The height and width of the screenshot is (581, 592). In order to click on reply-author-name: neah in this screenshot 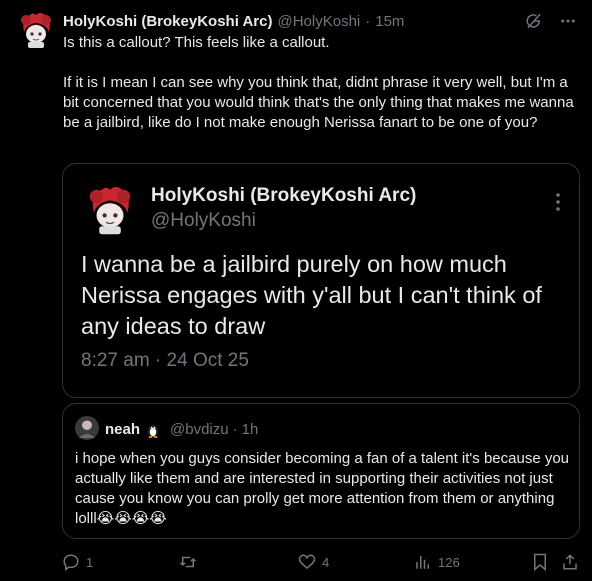, I will do `click(122, 429)`.